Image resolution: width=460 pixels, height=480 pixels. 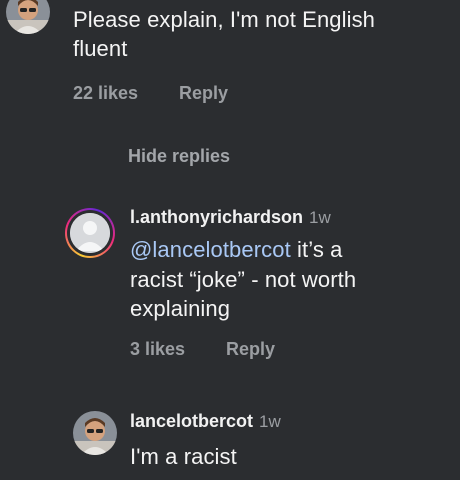 I want to click on comment-text-line: fluent, so click(x=100, y=48).